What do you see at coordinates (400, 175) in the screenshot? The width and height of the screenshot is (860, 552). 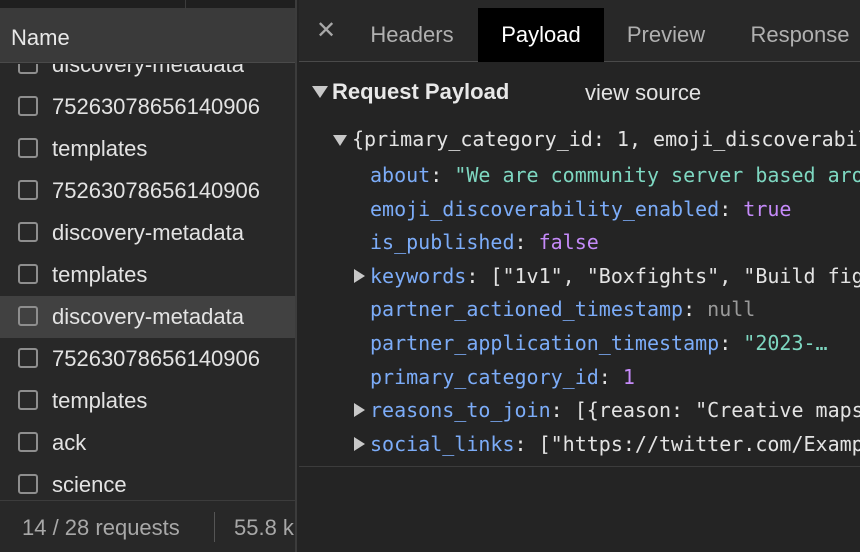 I see `payload-field-key: about` at bounding box center [400, 175].